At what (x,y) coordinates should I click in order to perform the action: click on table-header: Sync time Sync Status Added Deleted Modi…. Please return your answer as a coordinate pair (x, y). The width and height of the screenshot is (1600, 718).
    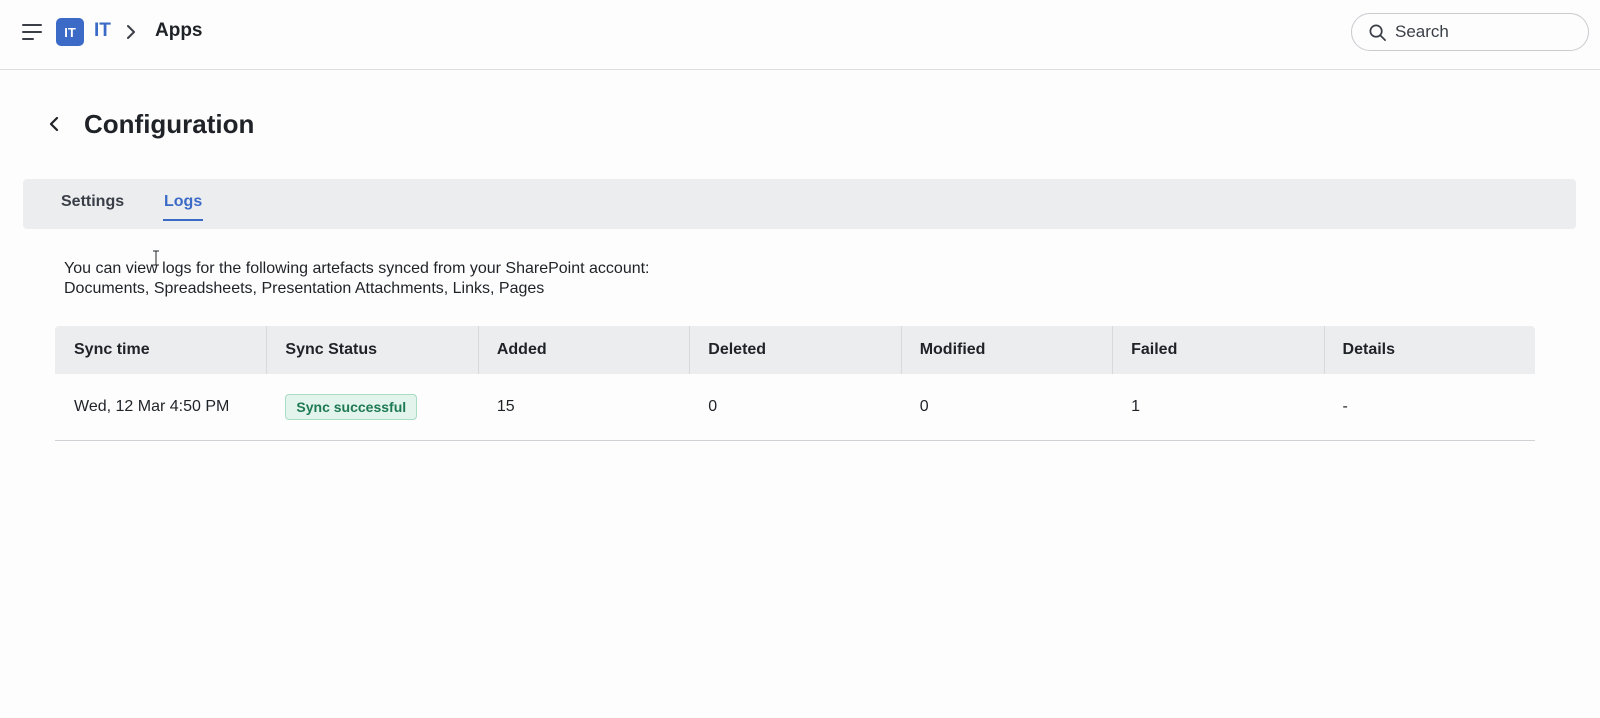
    Looking at the image, I should click on (795, 350).